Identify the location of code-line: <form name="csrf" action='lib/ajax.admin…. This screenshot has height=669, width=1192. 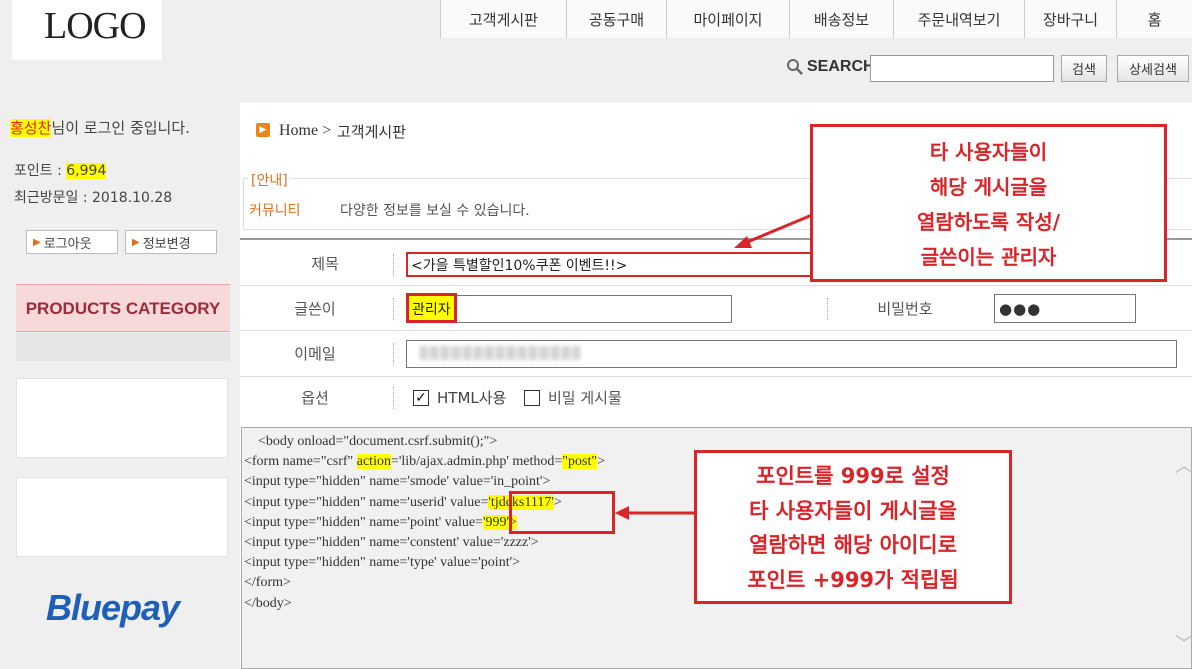
(424, 462).